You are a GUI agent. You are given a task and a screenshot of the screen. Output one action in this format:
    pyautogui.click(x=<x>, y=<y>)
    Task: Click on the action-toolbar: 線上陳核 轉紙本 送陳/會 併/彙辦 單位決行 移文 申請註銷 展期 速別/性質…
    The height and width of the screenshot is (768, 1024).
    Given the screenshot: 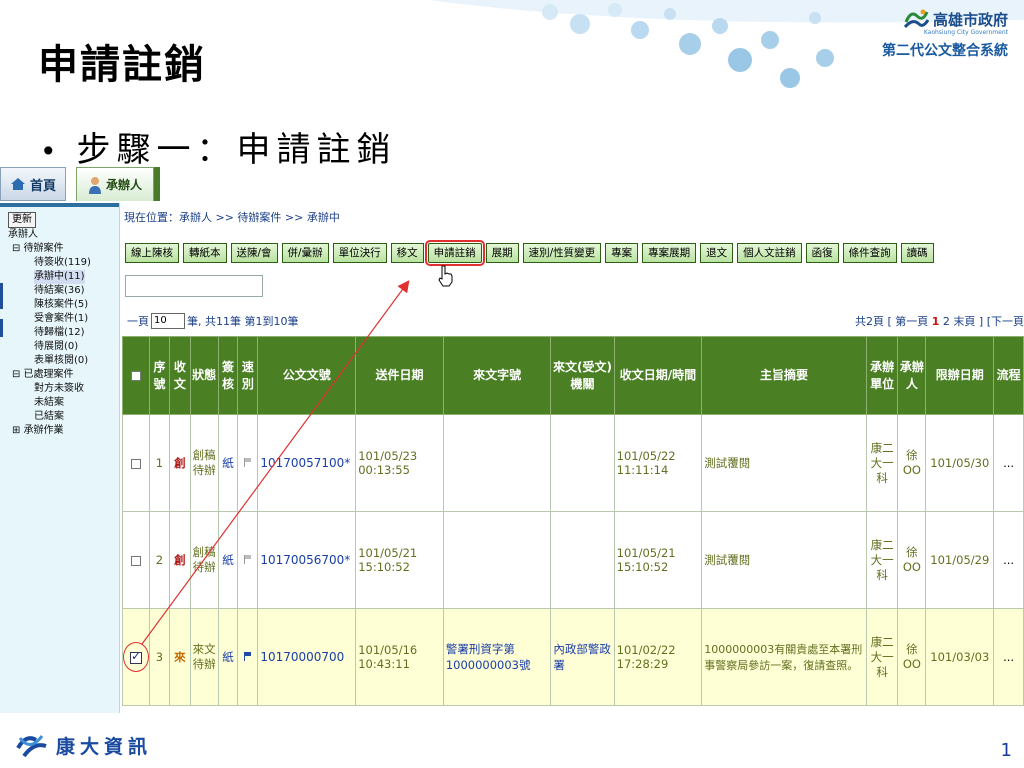 What is the action you would take?
    pyautogui.click(x=529, y=253)
    